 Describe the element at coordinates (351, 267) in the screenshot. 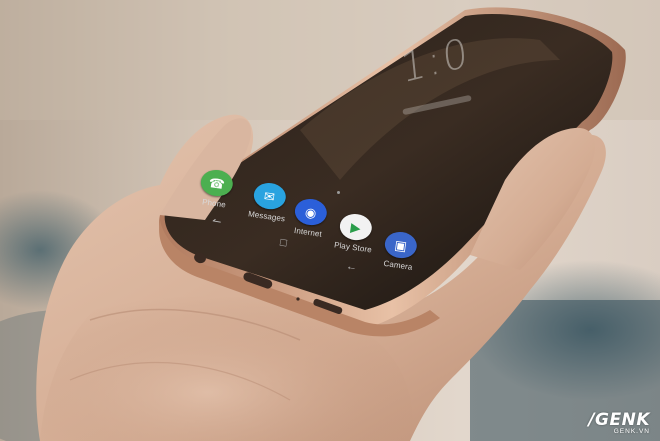

I see `back-button-icon: ←` at that location.